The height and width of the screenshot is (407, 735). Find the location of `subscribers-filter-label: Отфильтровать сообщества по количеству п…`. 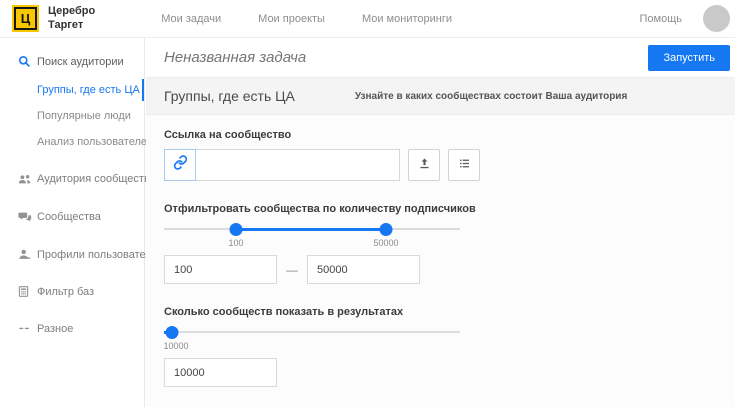

subscribers-filter-label: Отфильтровать сообщества по количеству п… is located at coordinates (320, 209).